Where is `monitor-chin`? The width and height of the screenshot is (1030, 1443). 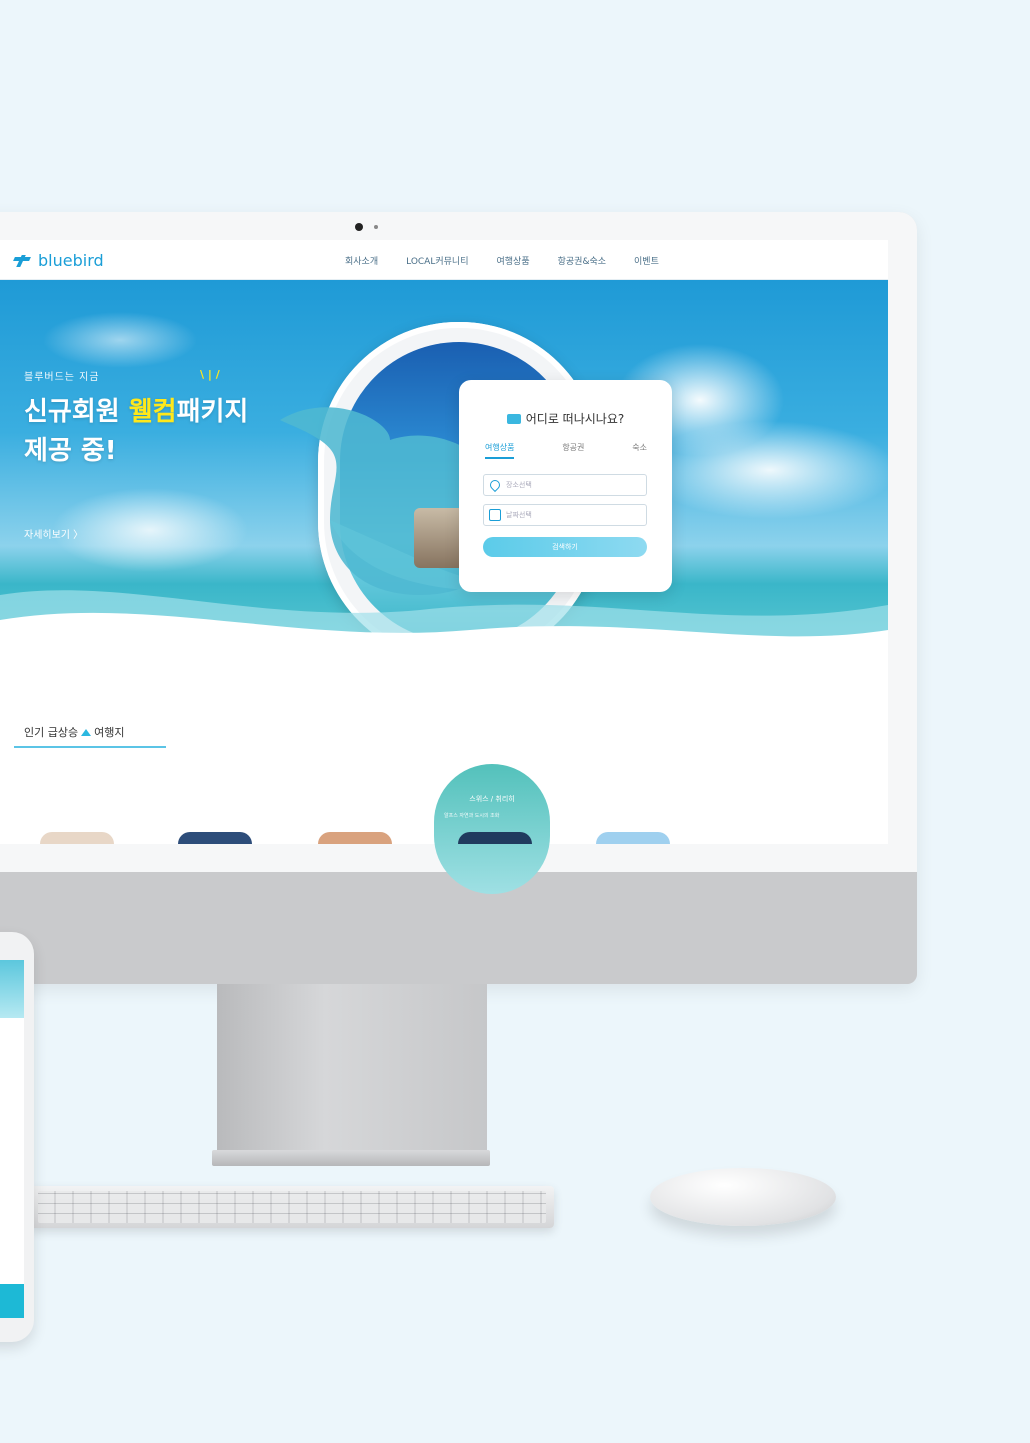 monitor-chin is located at coordinates (458, 928).